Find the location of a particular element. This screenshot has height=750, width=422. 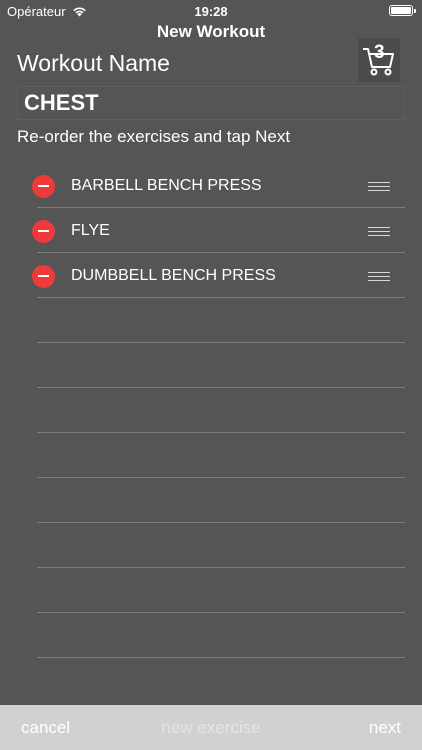

battery-icon is located at coordinates (402, 10).